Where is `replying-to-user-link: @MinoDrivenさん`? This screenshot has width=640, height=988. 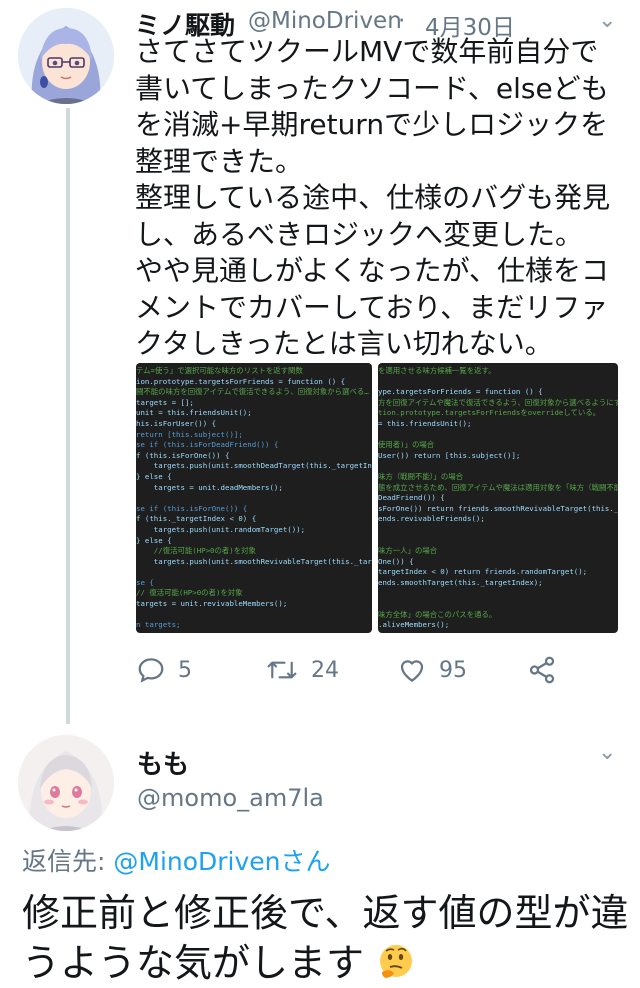 replying-to-user-link: @MinoDrivenさん is located at coordinates (221, 861).